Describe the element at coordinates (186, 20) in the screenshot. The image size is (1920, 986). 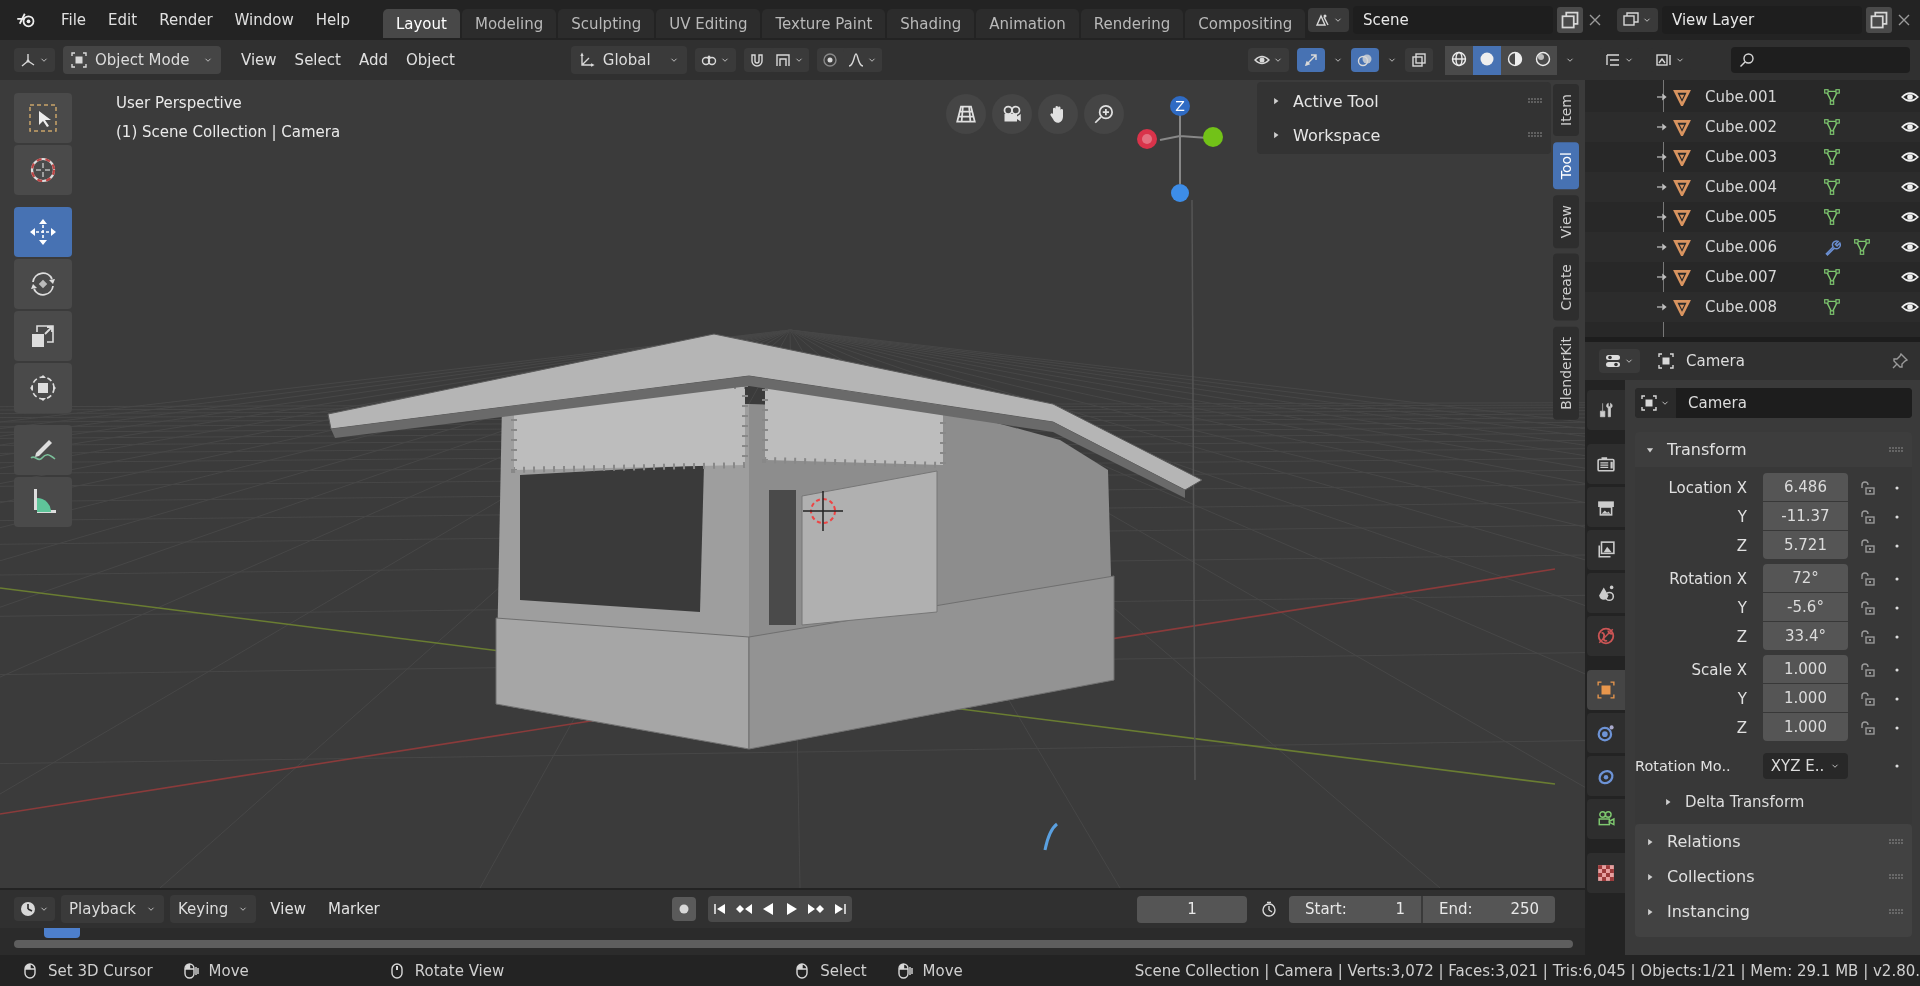
I see `menu-item: Render` at that location.